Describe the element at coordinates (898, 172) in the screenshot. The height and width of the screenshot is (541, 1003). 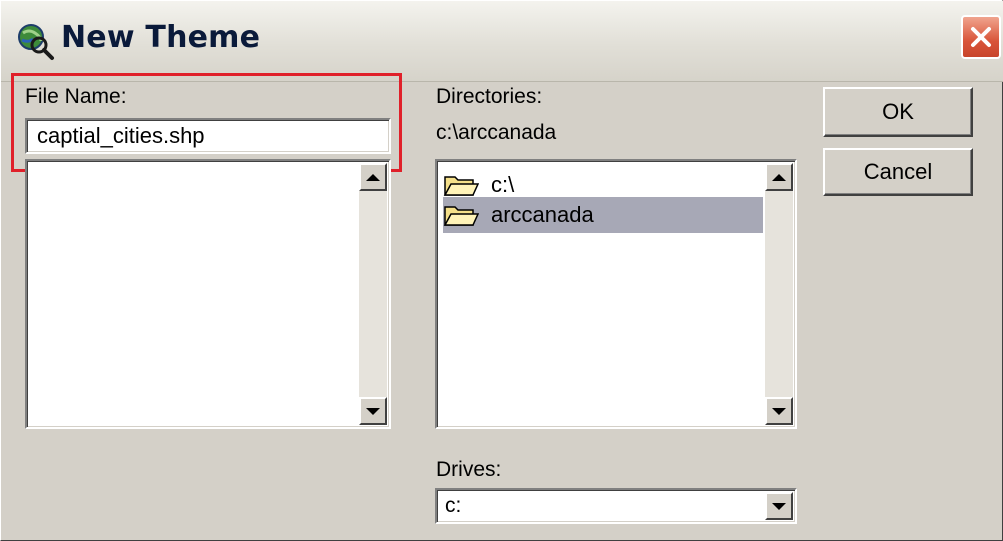
I see `cancel-button: Cancel` at that location.